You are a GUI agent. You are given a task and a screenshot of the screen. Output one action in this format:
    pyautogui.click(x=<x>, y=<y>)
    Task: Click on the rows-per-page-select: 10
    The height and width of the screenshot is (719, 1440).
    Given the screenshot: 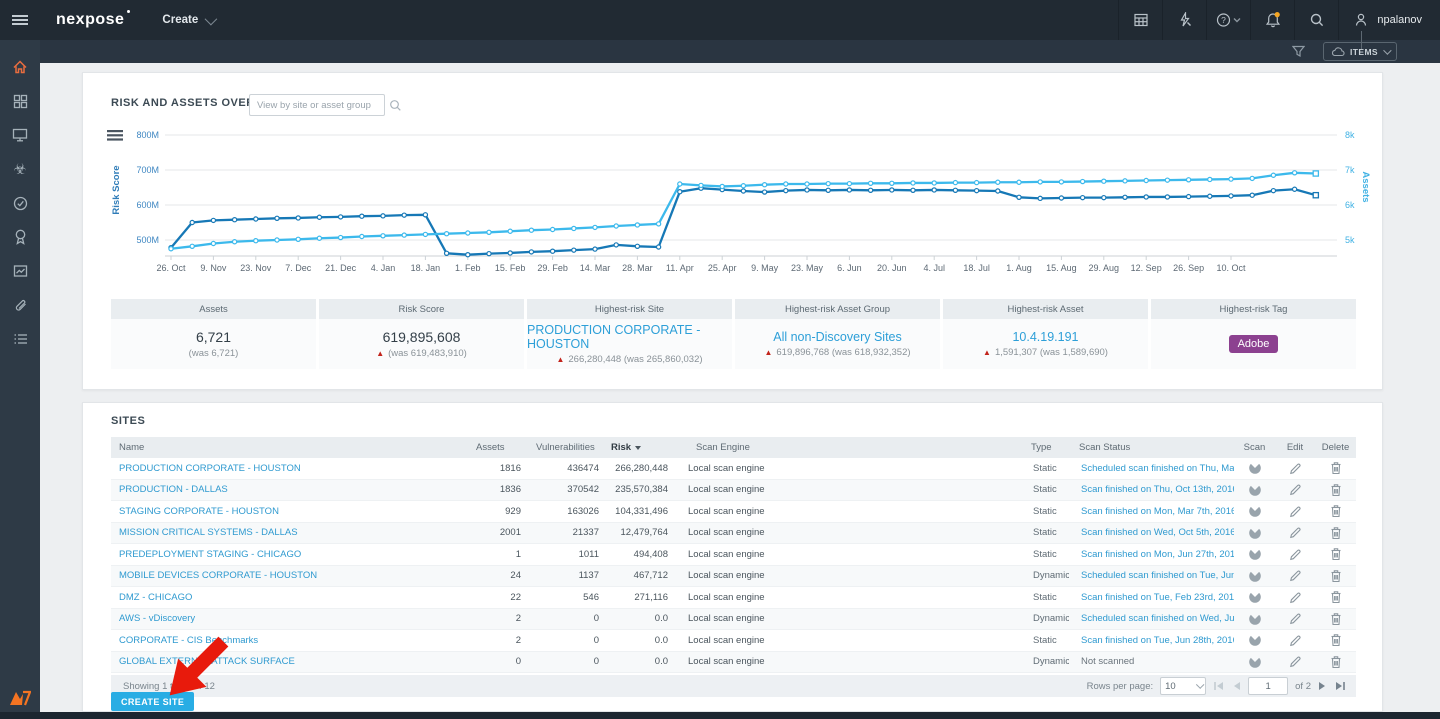 What is the action you would take?
    pyautogui.click(x=1183, y=686)
    